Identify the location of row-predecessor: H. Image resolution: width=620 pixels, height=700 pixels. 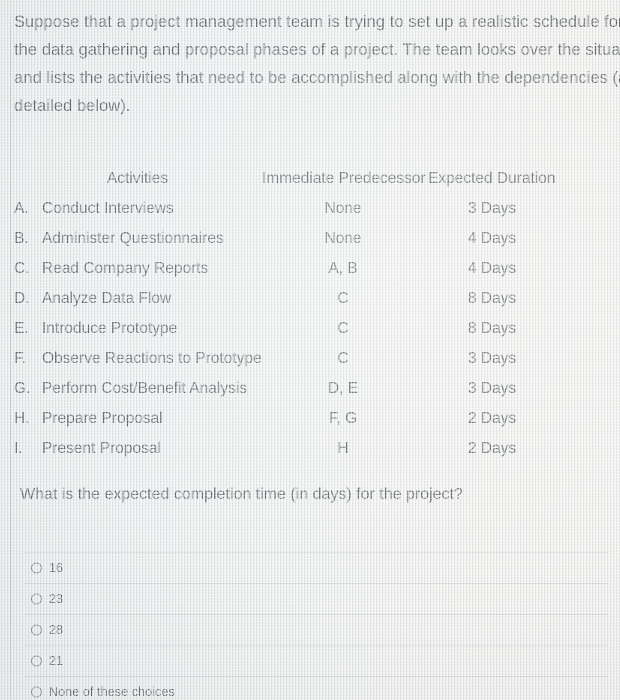
(343, 448).